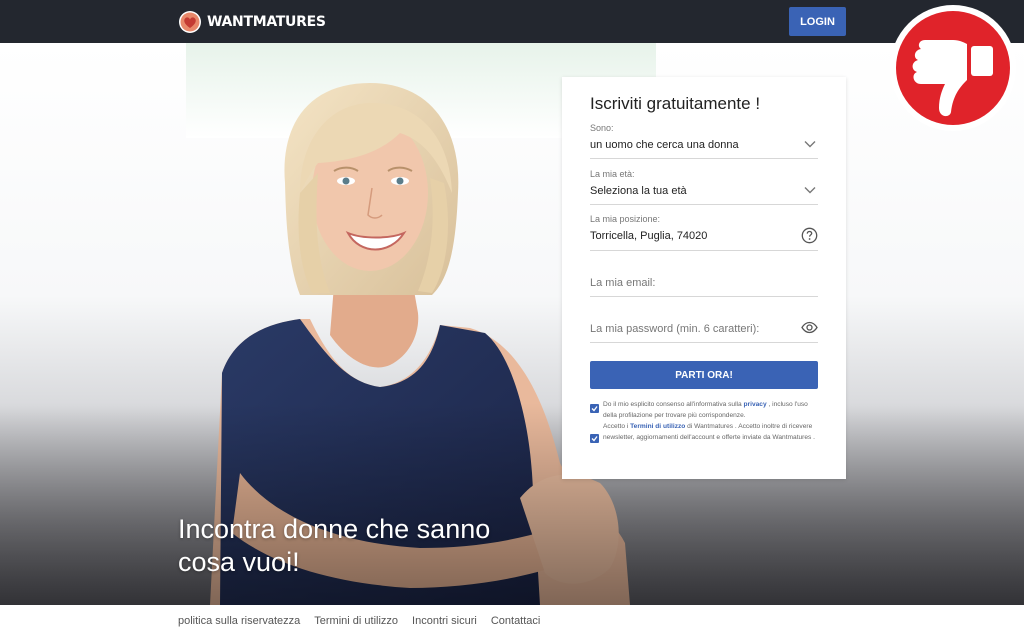 Image resolution: width=1024 pixels, height=640 pixels. I want to click on age-value: Seleziona la tua età, so click(638, 191).